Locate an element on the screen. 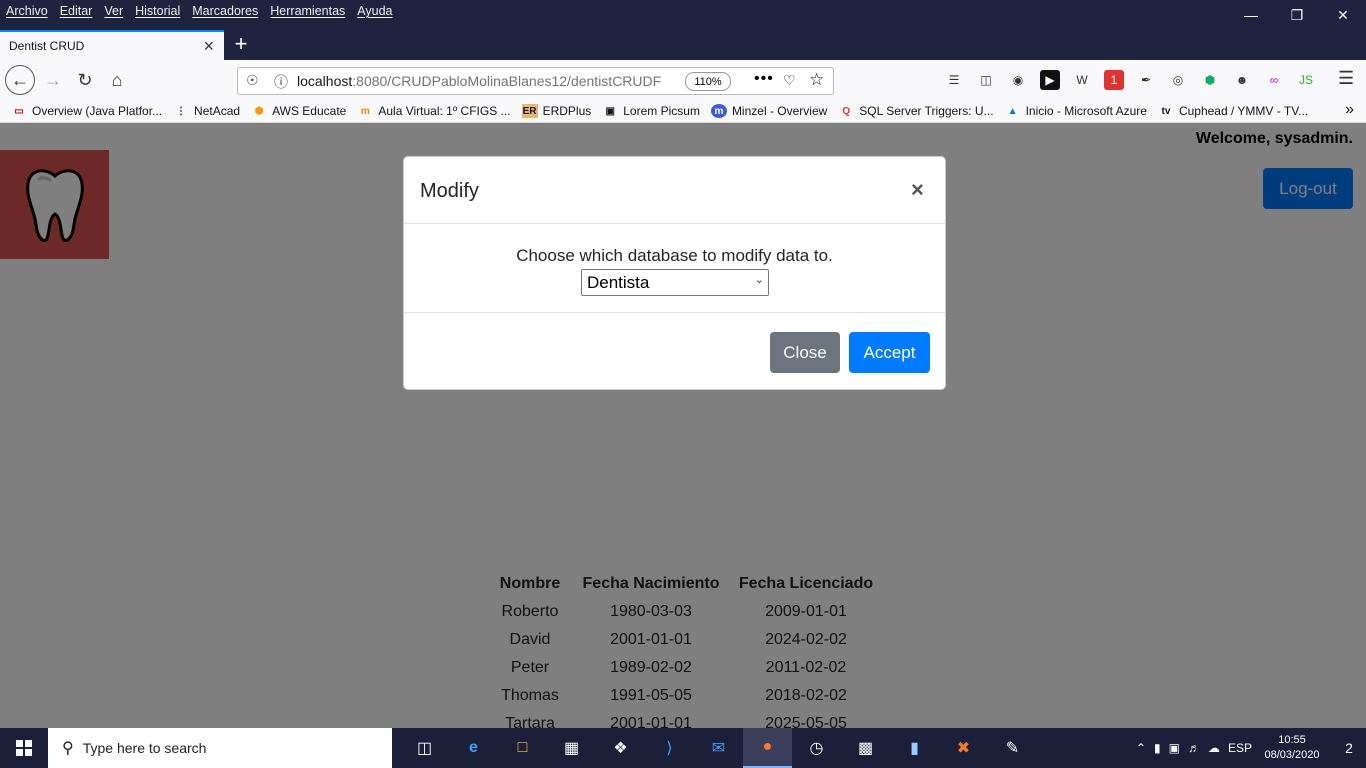  modal-header: Modify × is located at coordinates (674, 190).